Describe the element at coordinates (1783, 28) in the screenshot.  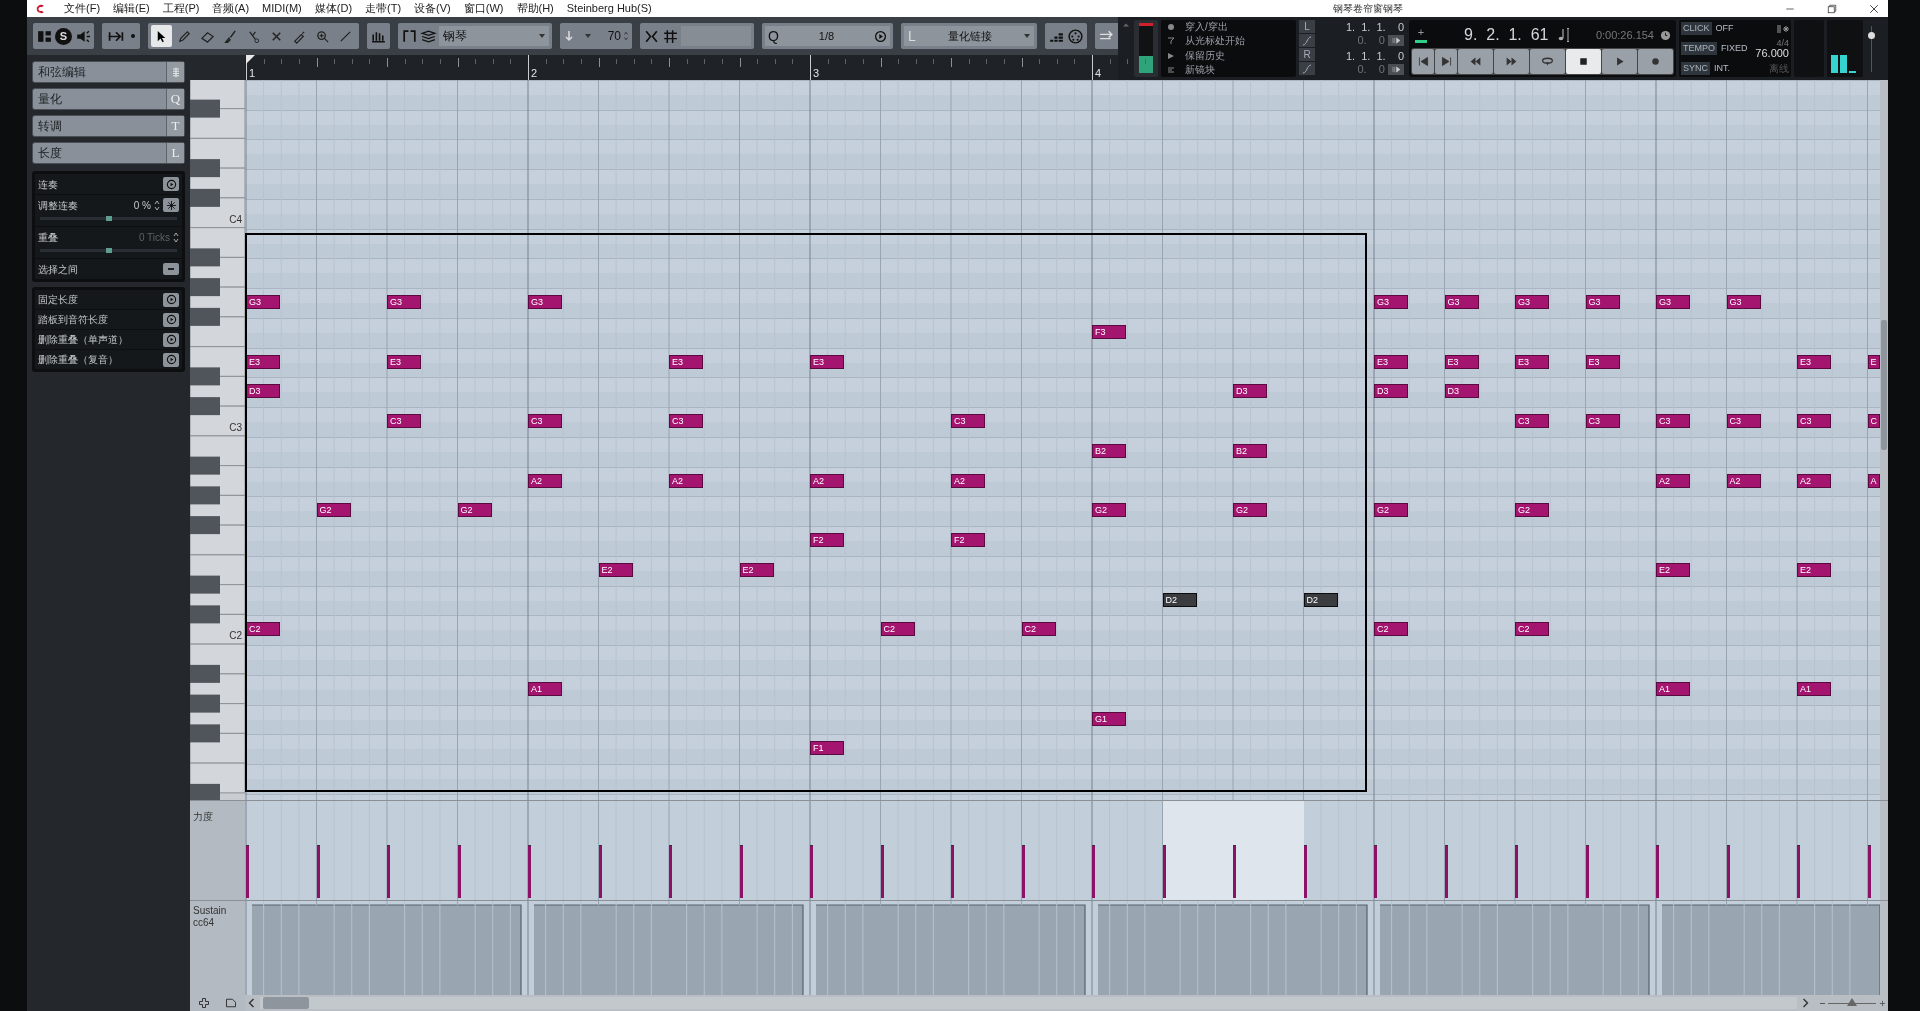
I see `precount-icon` at that location.